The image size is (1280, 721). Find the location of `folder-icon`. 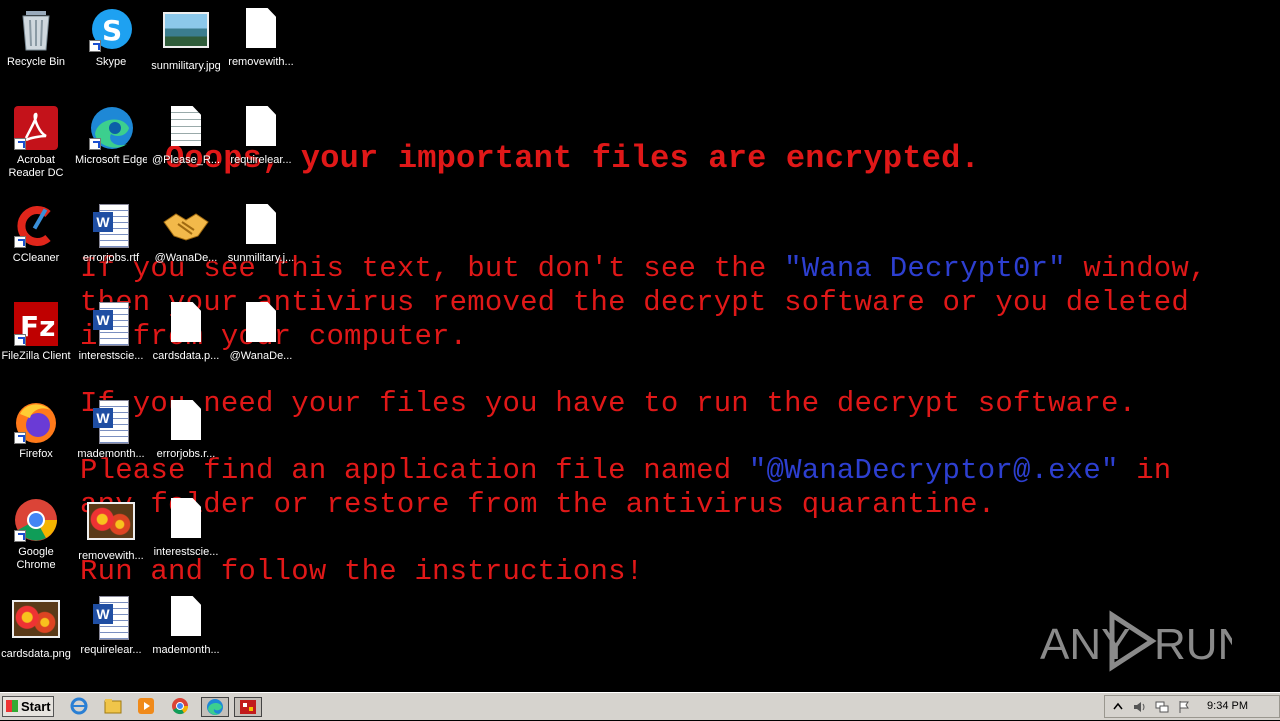

folder-icon is located at coordinates (113, 706).